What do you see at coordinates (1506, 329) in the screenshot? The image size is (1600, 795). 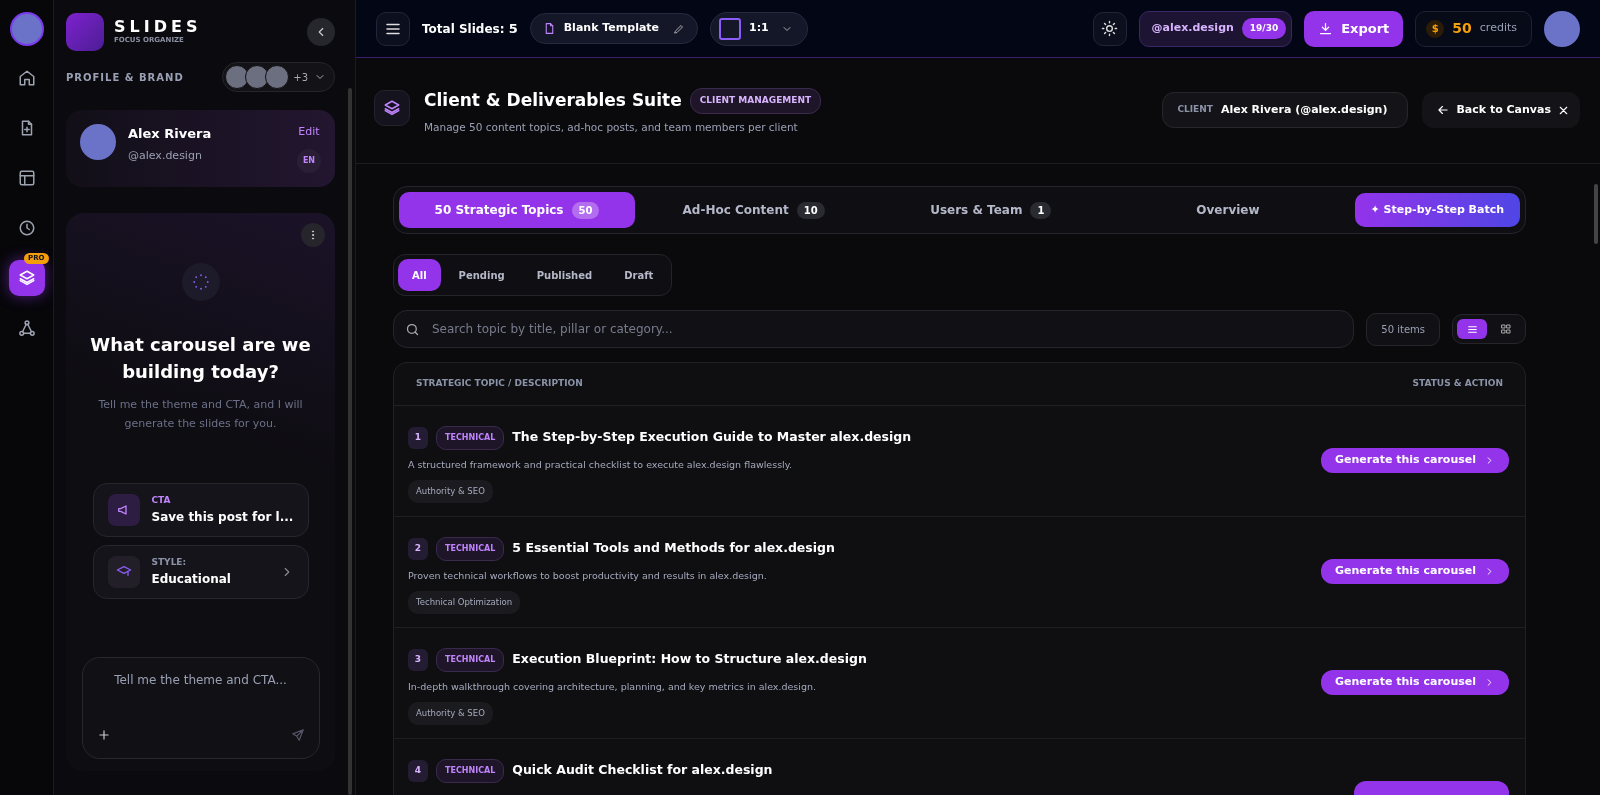 I see `grid-icon` at bounding box center [1506, 329].